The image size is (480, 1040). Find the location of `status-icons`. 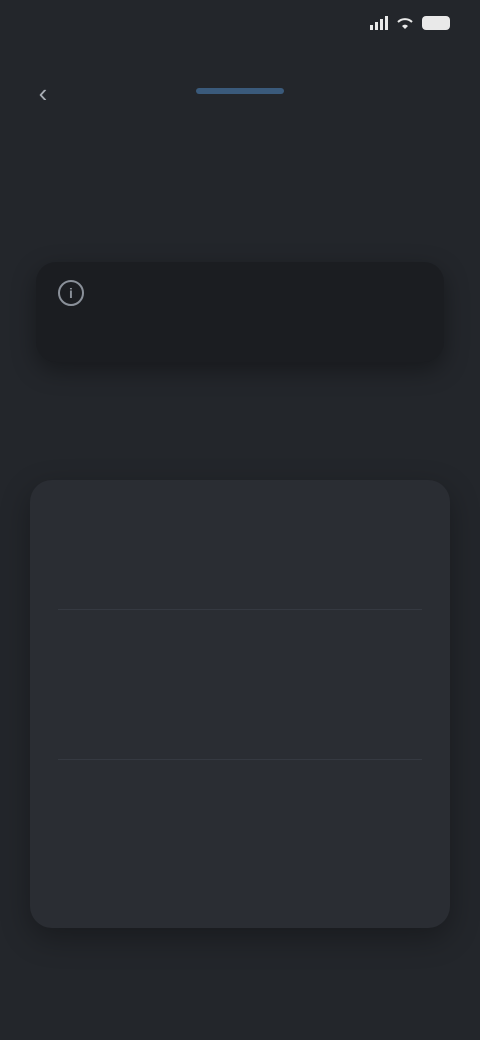

status-icons is located at coordinates (410, 23).